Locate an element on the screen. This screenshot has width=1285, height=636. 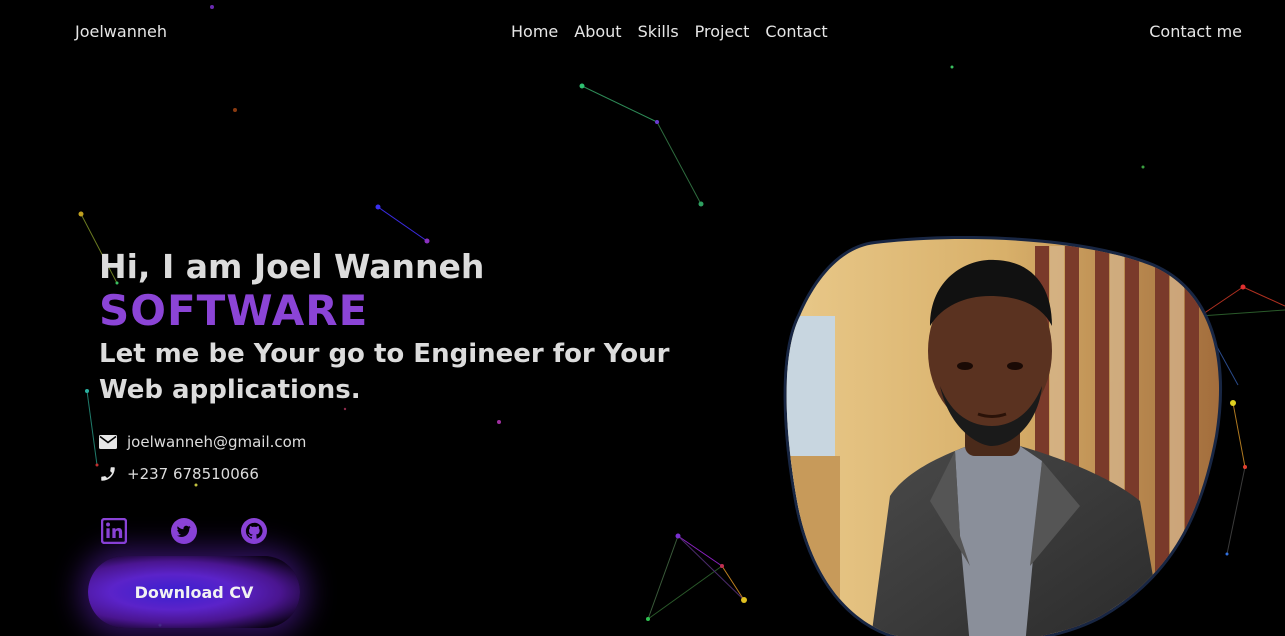
phone-icon is located at coordinates (108, 474).